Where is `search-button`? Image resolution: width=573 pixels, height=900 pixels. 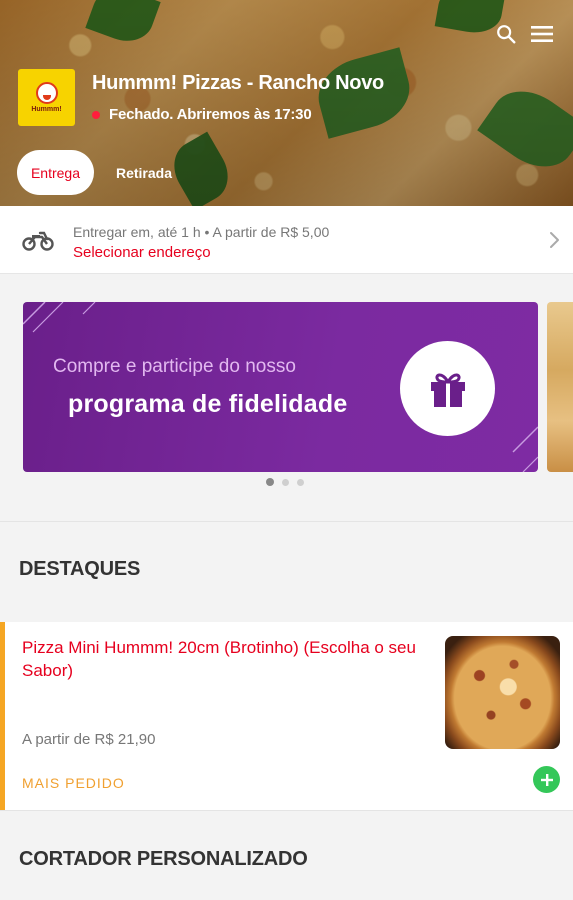
search-button is located at coordinates (506, 34).